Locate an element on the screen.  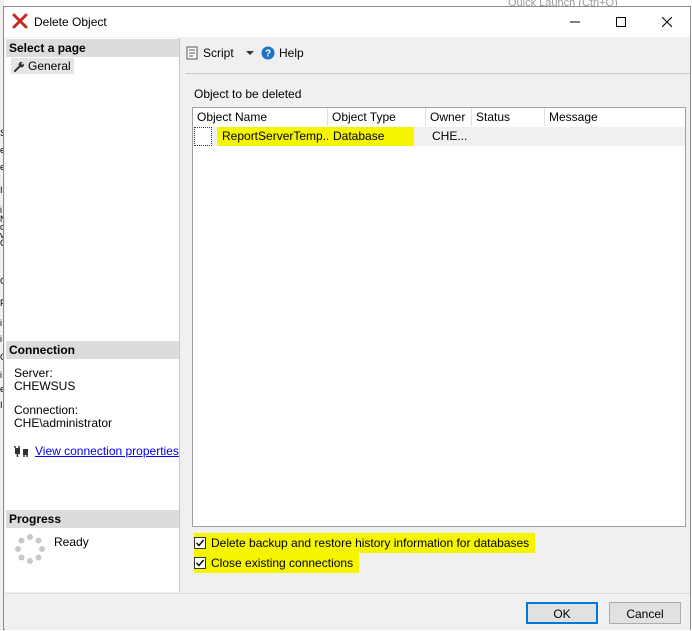
server-value: CHEWSUS is located at coordinates (45, 386).